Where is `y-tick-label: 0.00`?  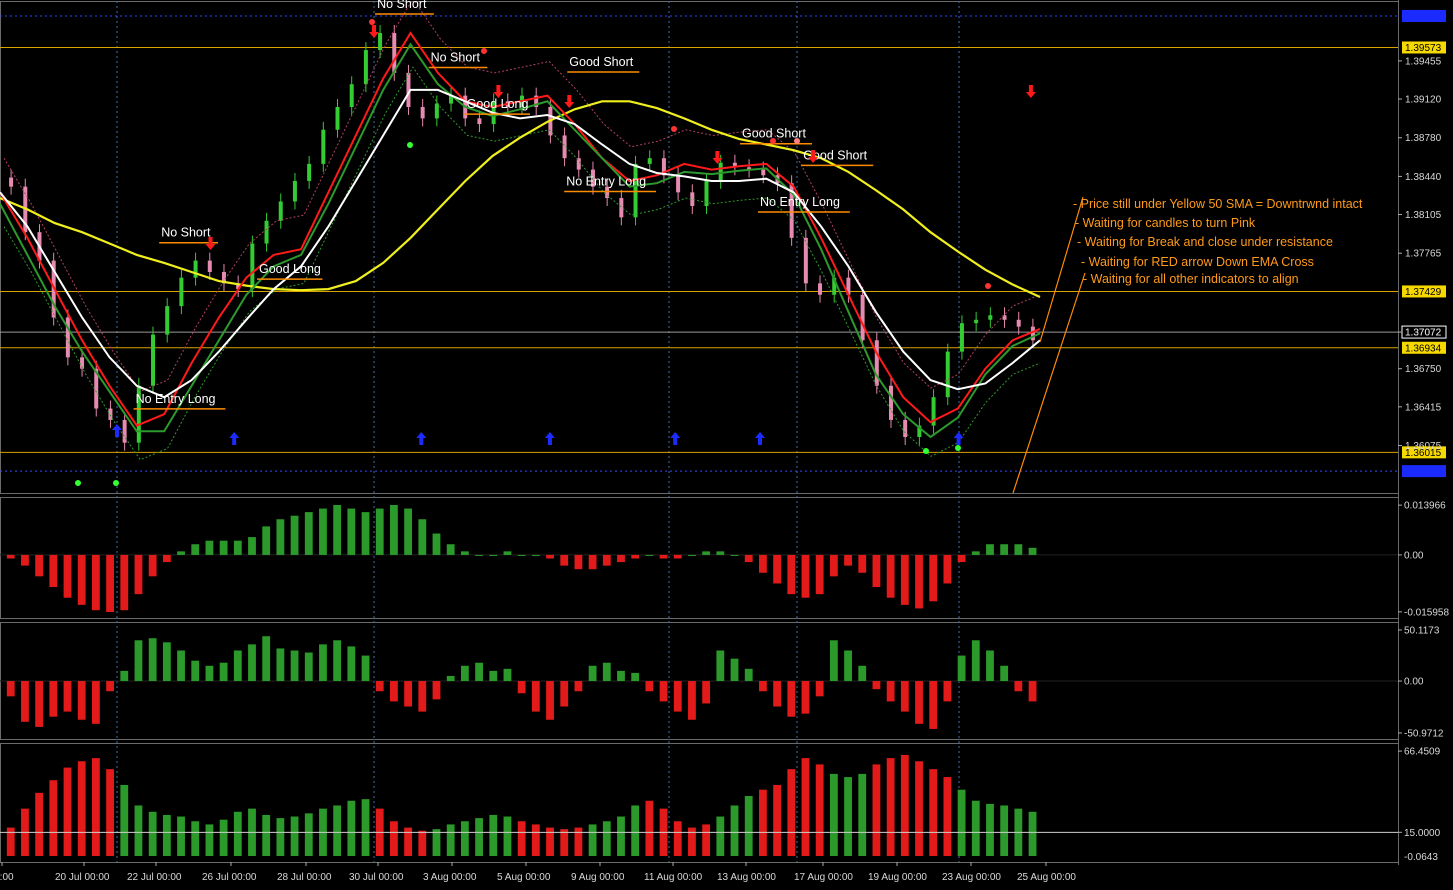
y-tick-label: 0.00 is located at coordinates (1414, 682).